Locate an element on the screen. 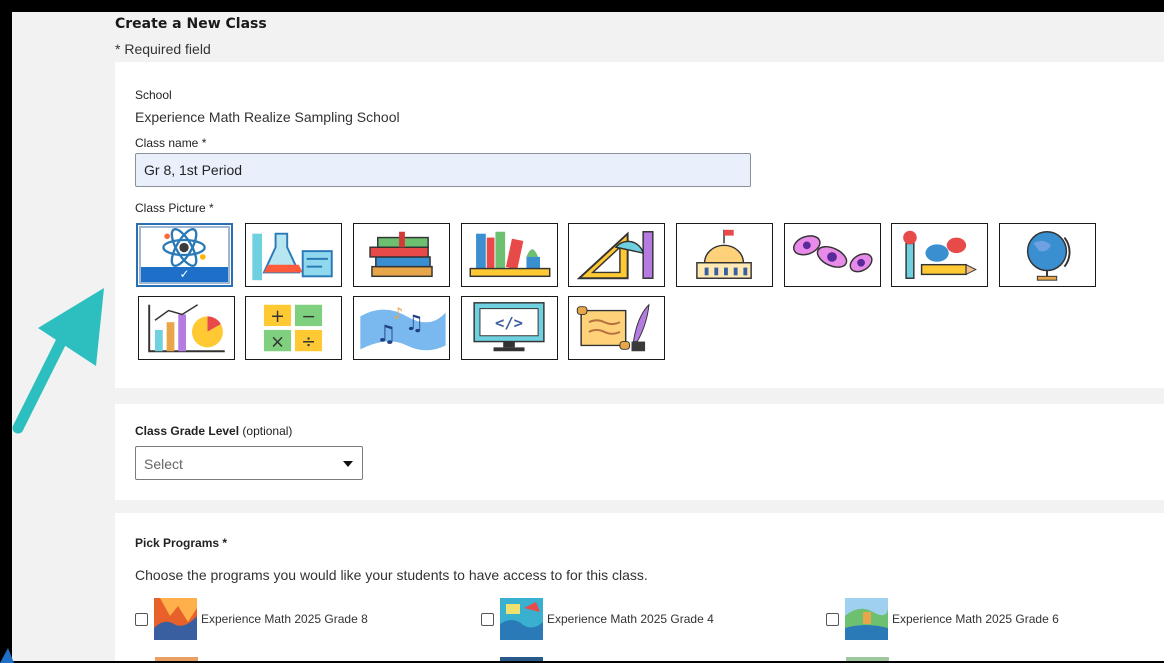 This screenshot has height=663, width=1164. class-picture-scroll is located at coordinates (616, 328).